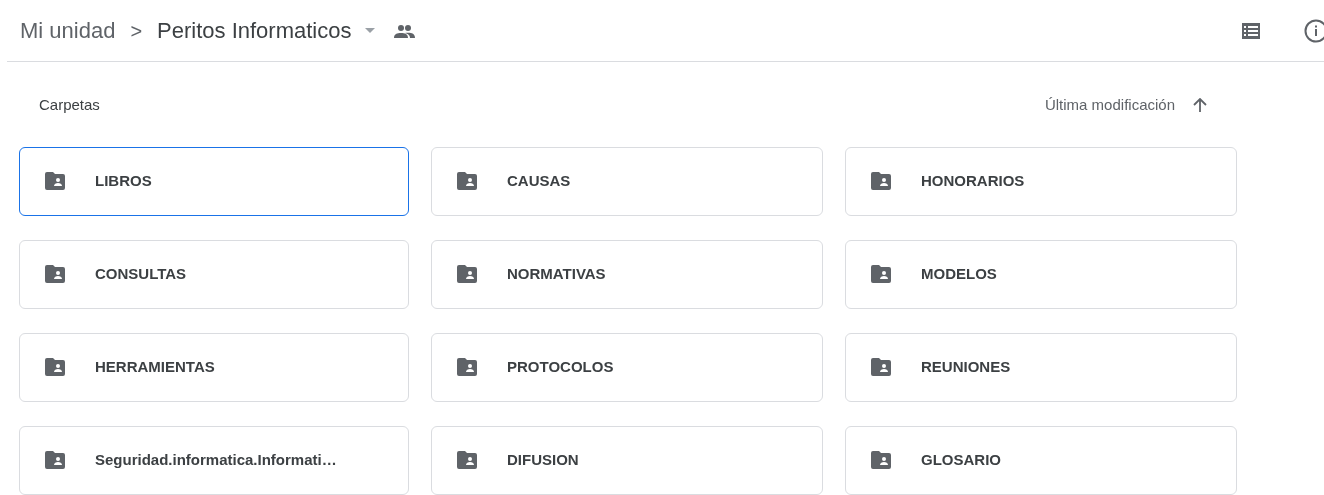 The width and height of the screenshot is (1324, 495). I want to click on folder-card: HONORARIOS, so click(1041, 181).